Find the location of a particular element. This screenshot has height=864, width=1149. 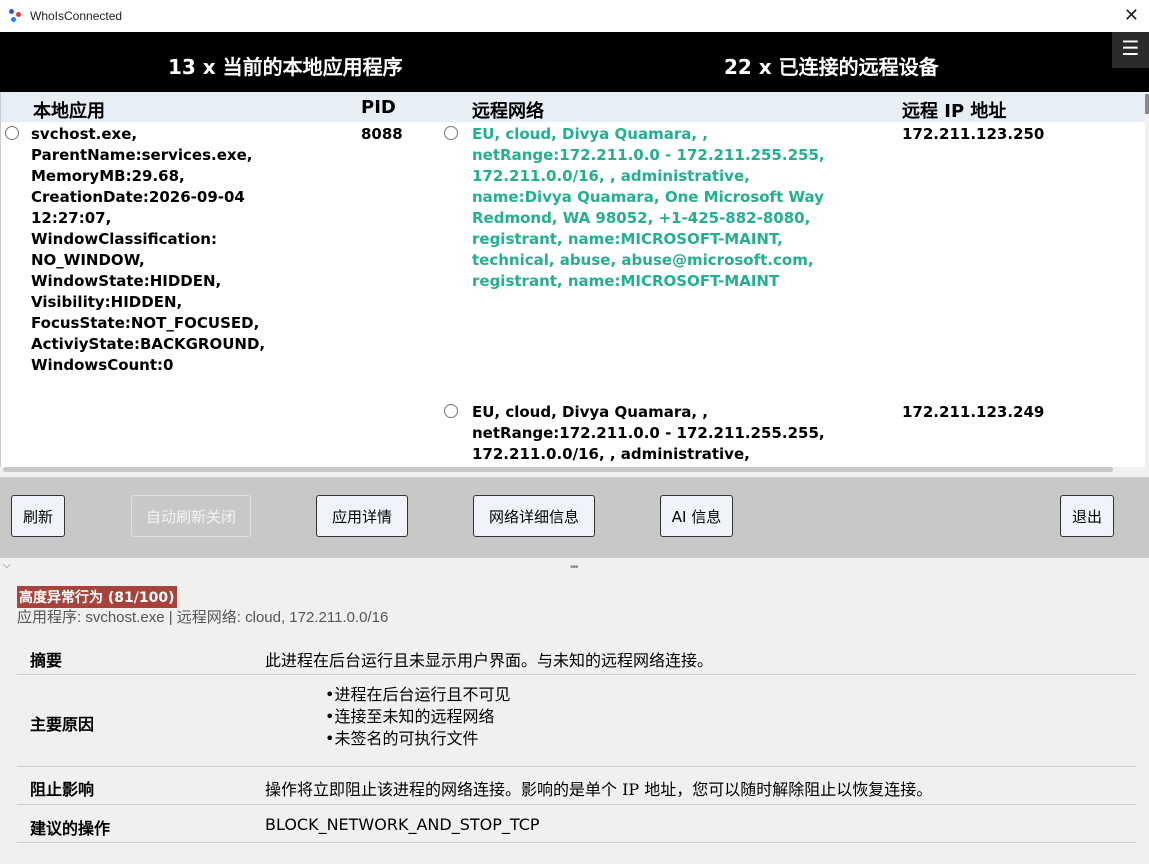

column-header-pid: PID is located at coordinates (378, 107).